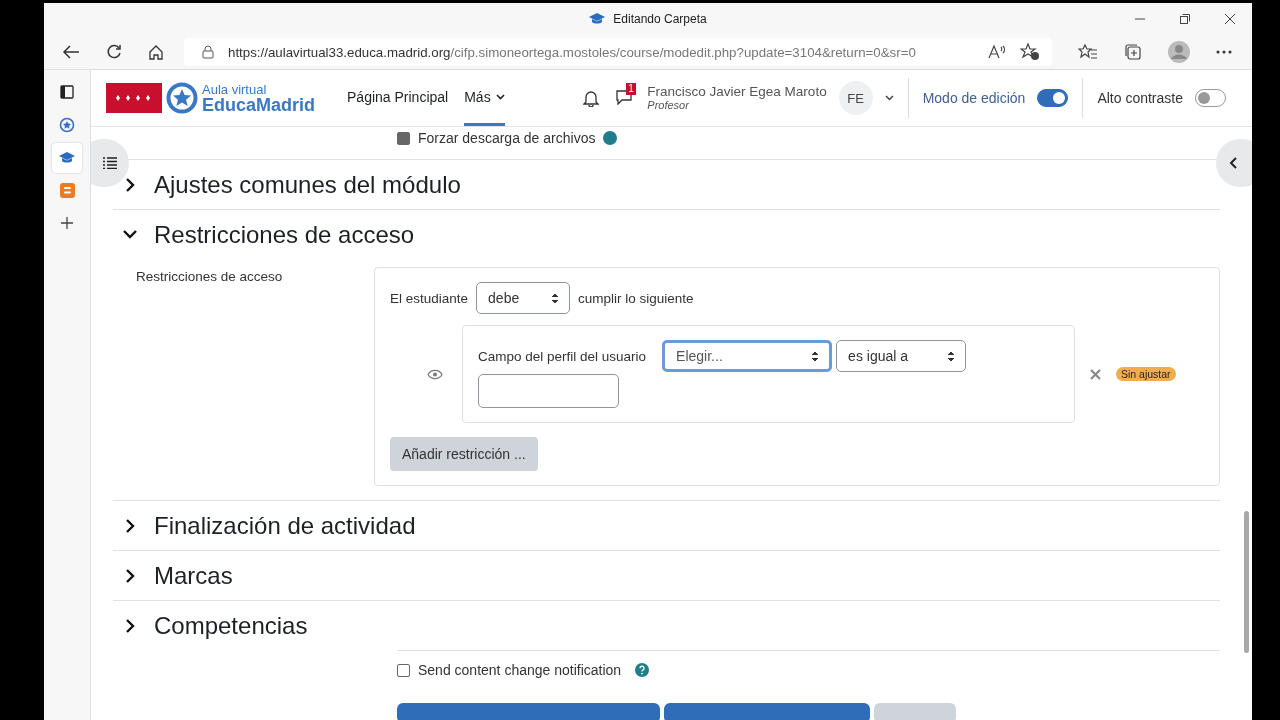  What do you see at coordinates (134, 98) in the screenshot?
I see `logo-icon` at bounding box center [134, 98].